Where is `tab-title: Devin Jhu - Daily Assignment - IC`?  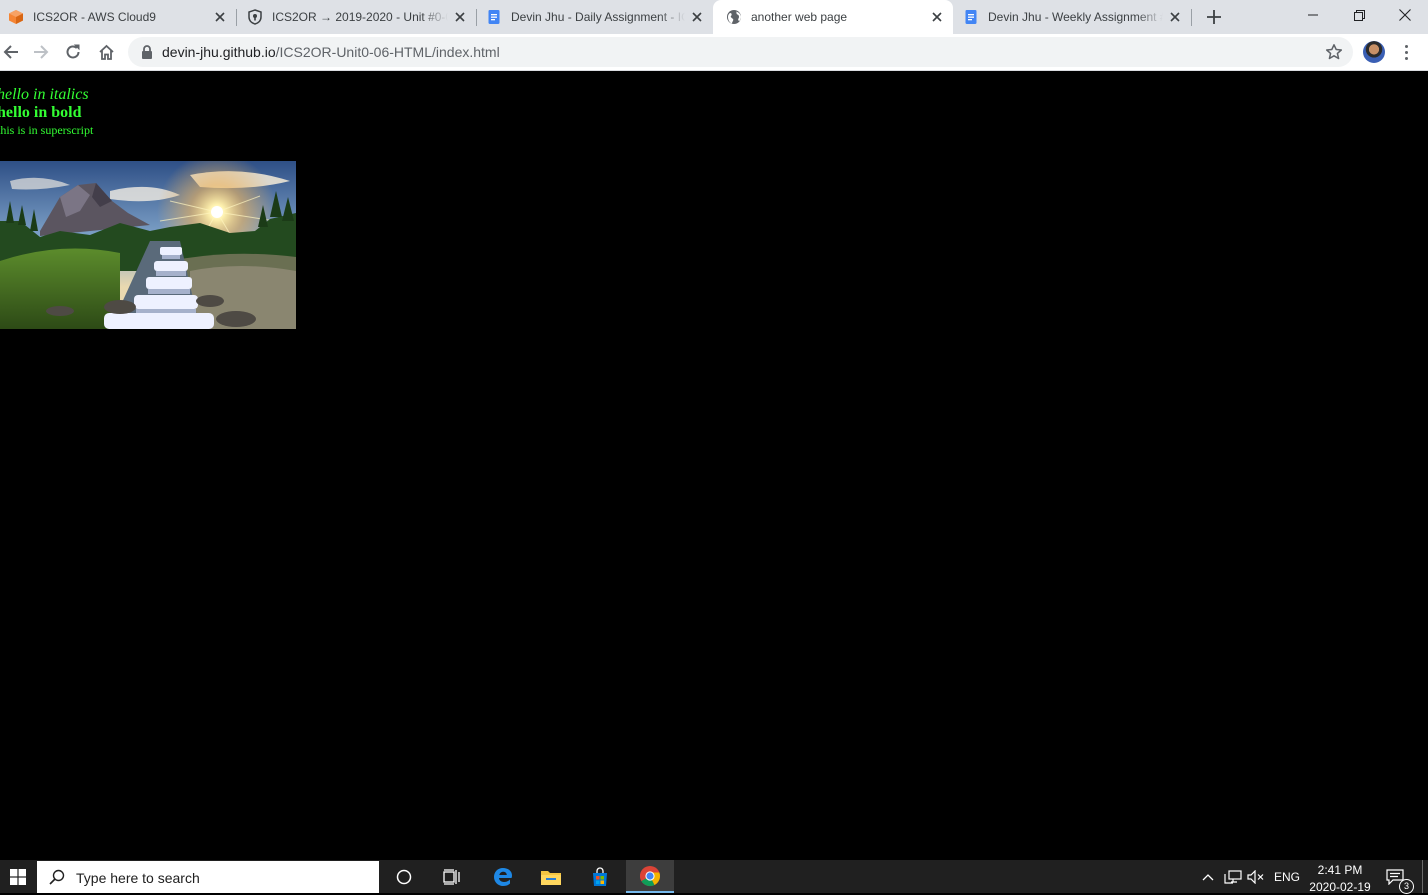
tab-title: Devin Jhu - Daily Assignment - IC is located at coordinates (598, 17).